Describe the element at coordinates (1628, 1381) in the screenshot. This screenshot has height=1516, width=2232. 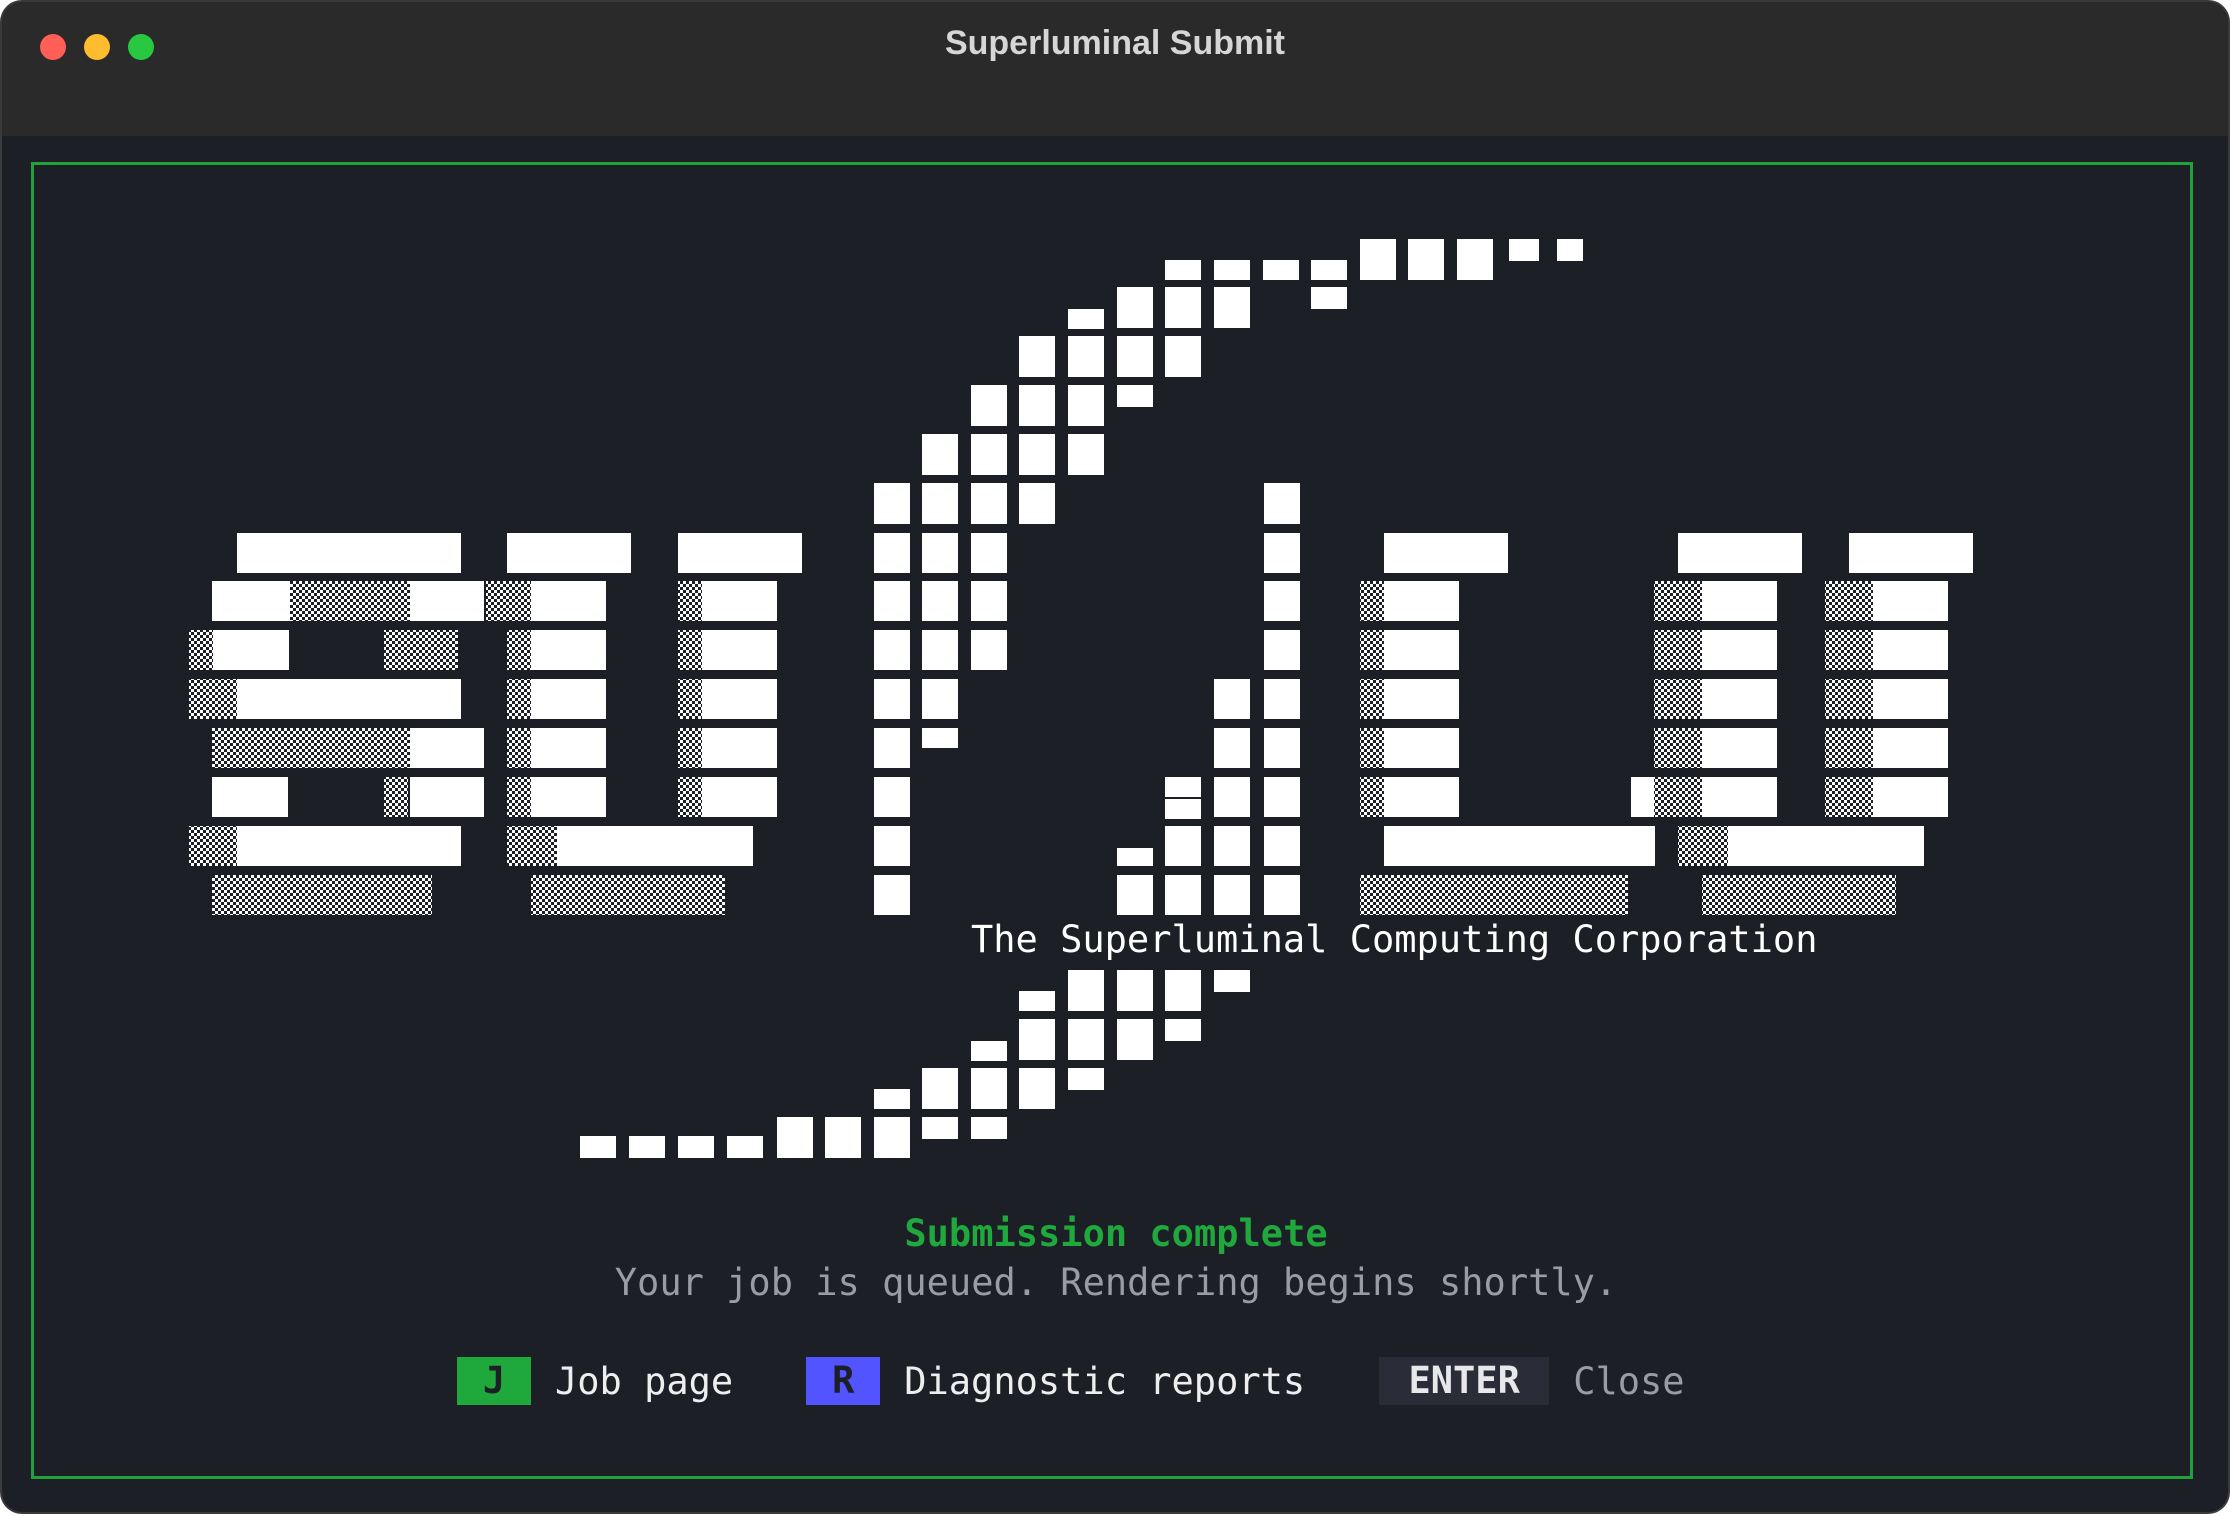
I see `close-label: Close` at that location.